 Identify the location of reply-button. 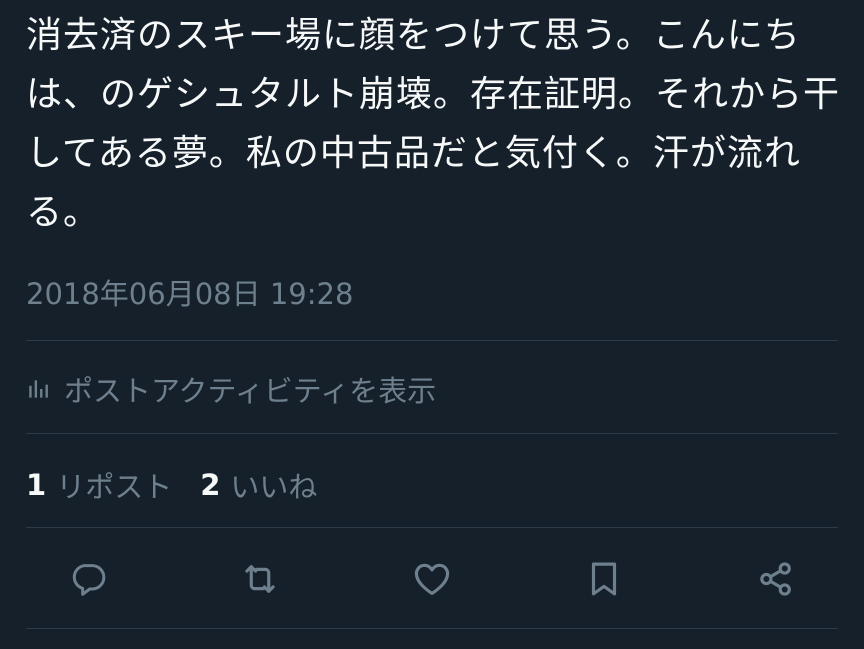
(88, 579).